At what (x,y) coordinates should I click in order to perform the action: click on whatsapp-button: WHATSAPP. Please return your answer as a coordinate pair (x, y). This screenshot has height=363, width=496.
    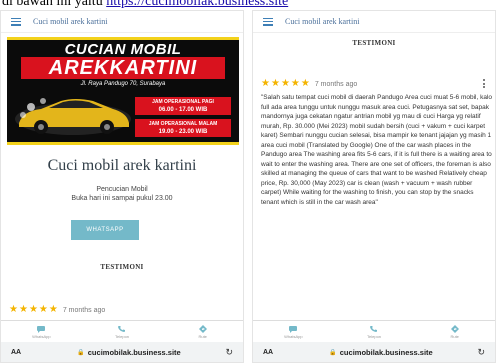
    Looking at the image, I should click on (105, 230).